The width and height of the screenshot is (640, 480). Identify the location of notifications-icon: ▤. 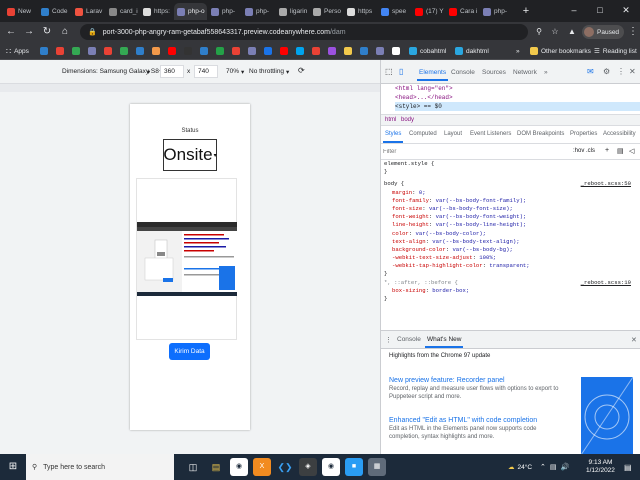
(628, 467).